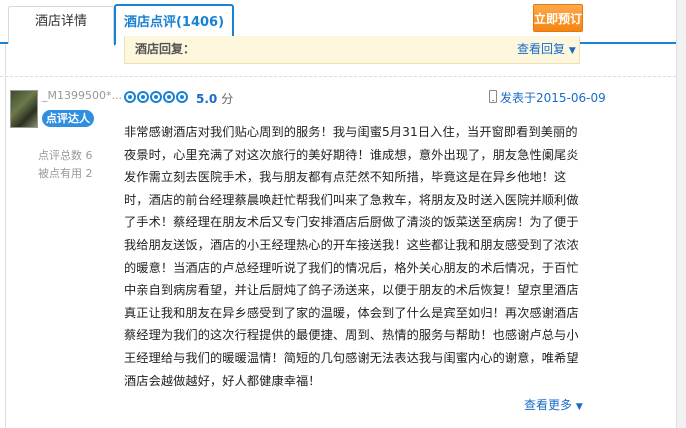  What do you see at coordinates (65, 173) in the screenshot?
I see `helpful-count: 被点有用 2` at bounding box center [65, 173].